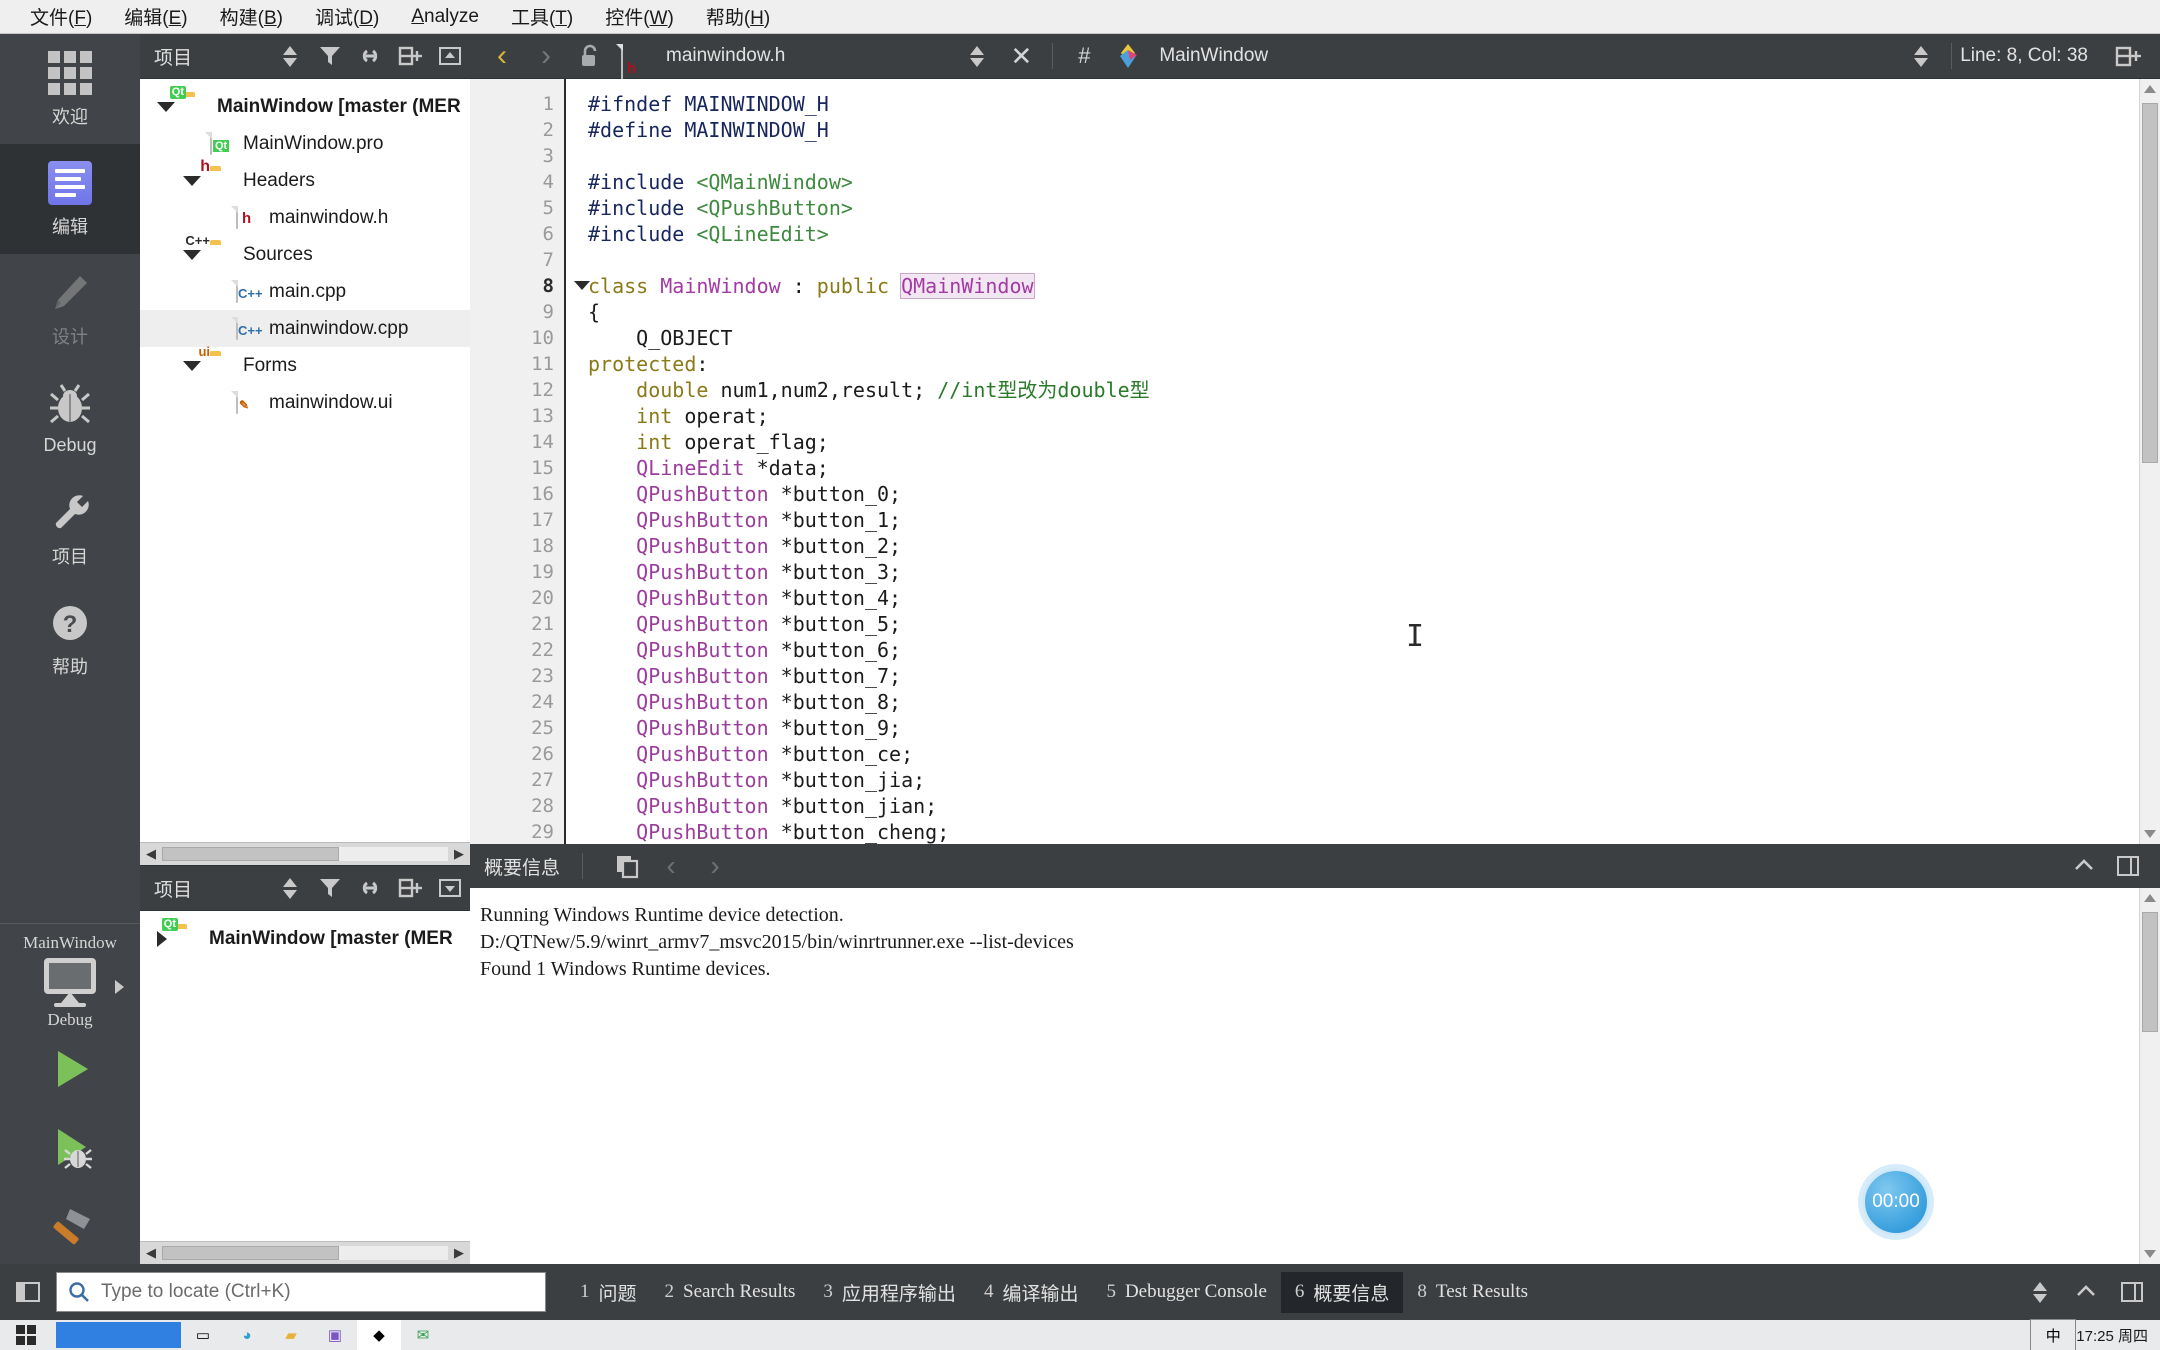 The image size is (2160, 1350). What do you see at coordinates (290, 56) in the screenshot?
I see `sync-updown-icon` at bounding box center [290, 56].